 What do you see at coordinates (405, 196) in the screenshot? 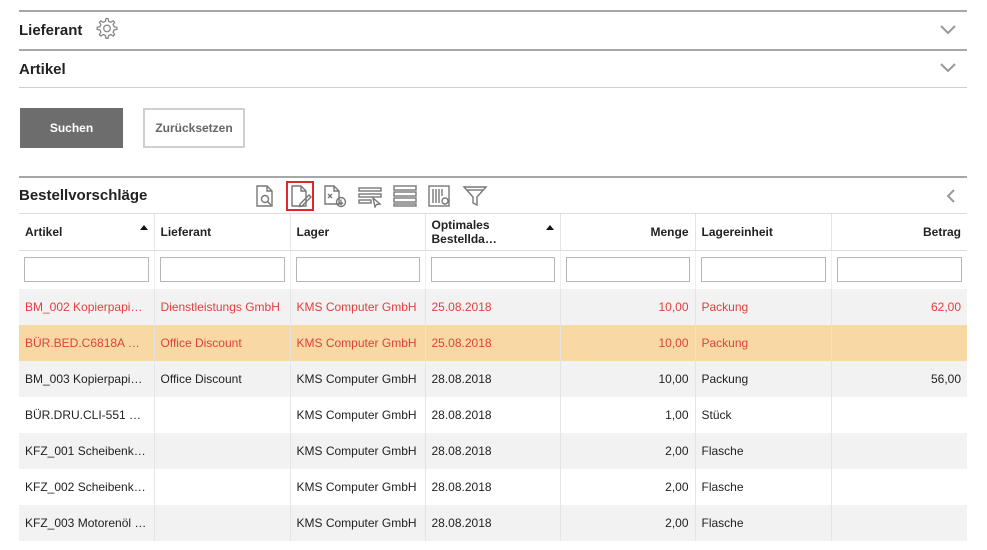
I see `list-rows-icon` at bounding box center [405, 196].